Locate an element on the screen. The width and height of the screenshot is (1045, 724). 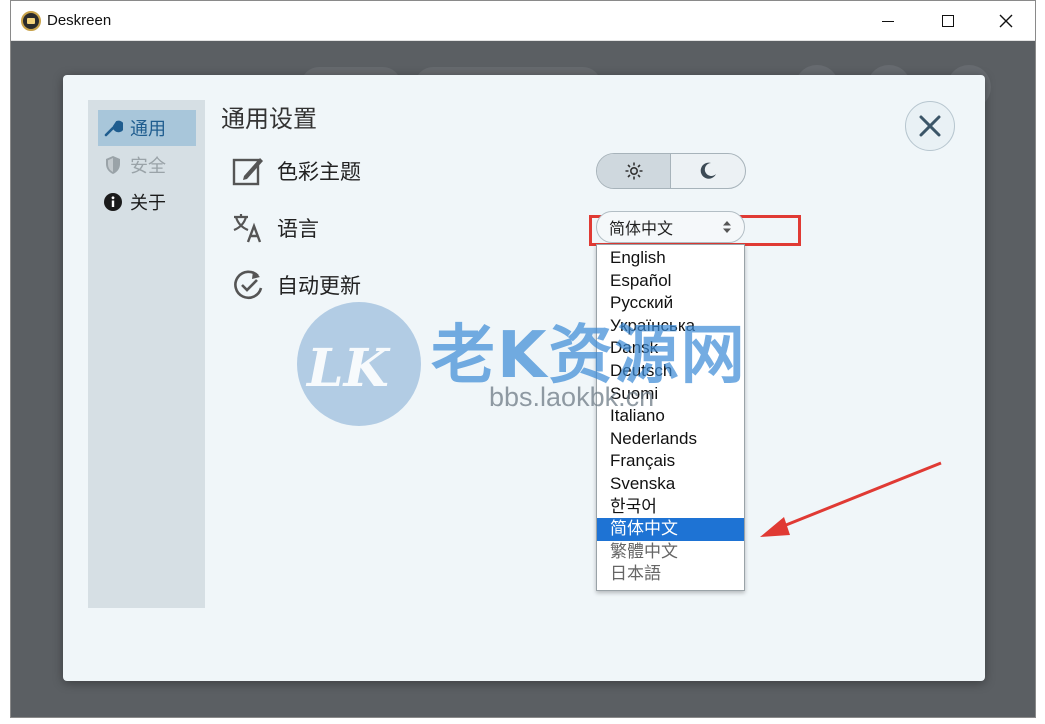
language-select-value: 简体中文 is located at coordinates (641, 228).